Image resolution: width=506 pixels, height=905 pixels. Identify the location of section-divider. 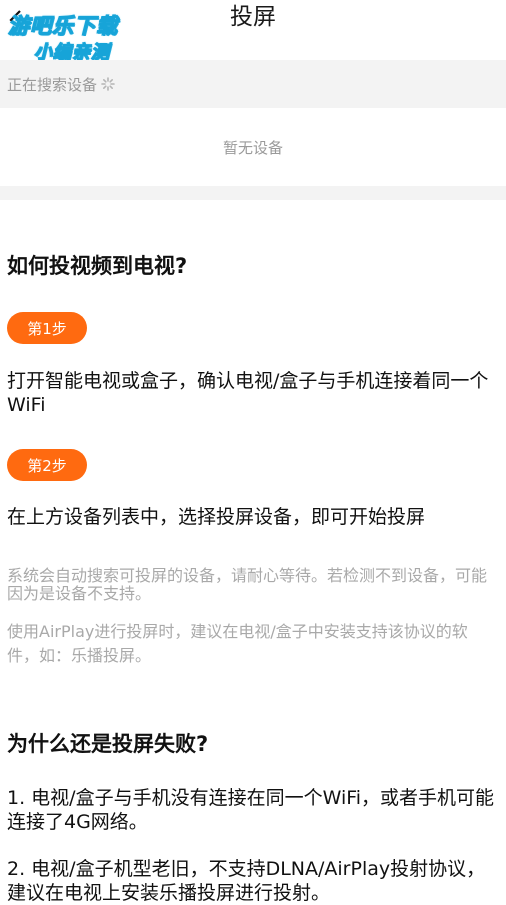
(253, 193).